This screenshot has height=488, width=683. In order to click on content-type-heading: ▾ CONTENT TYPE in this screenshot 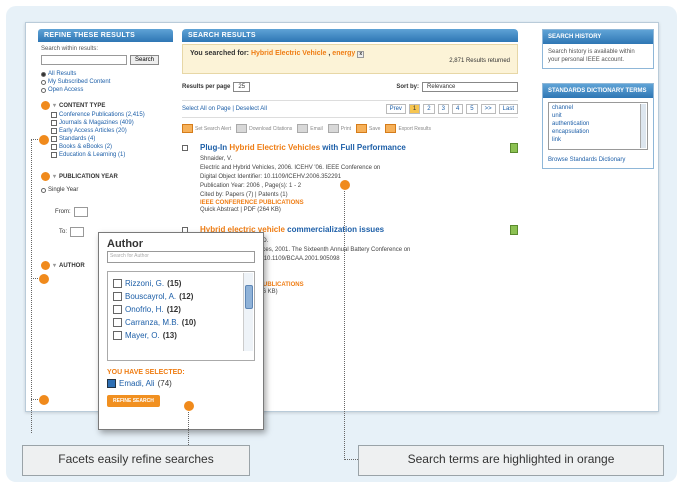, I will do `click(105, 105)`.